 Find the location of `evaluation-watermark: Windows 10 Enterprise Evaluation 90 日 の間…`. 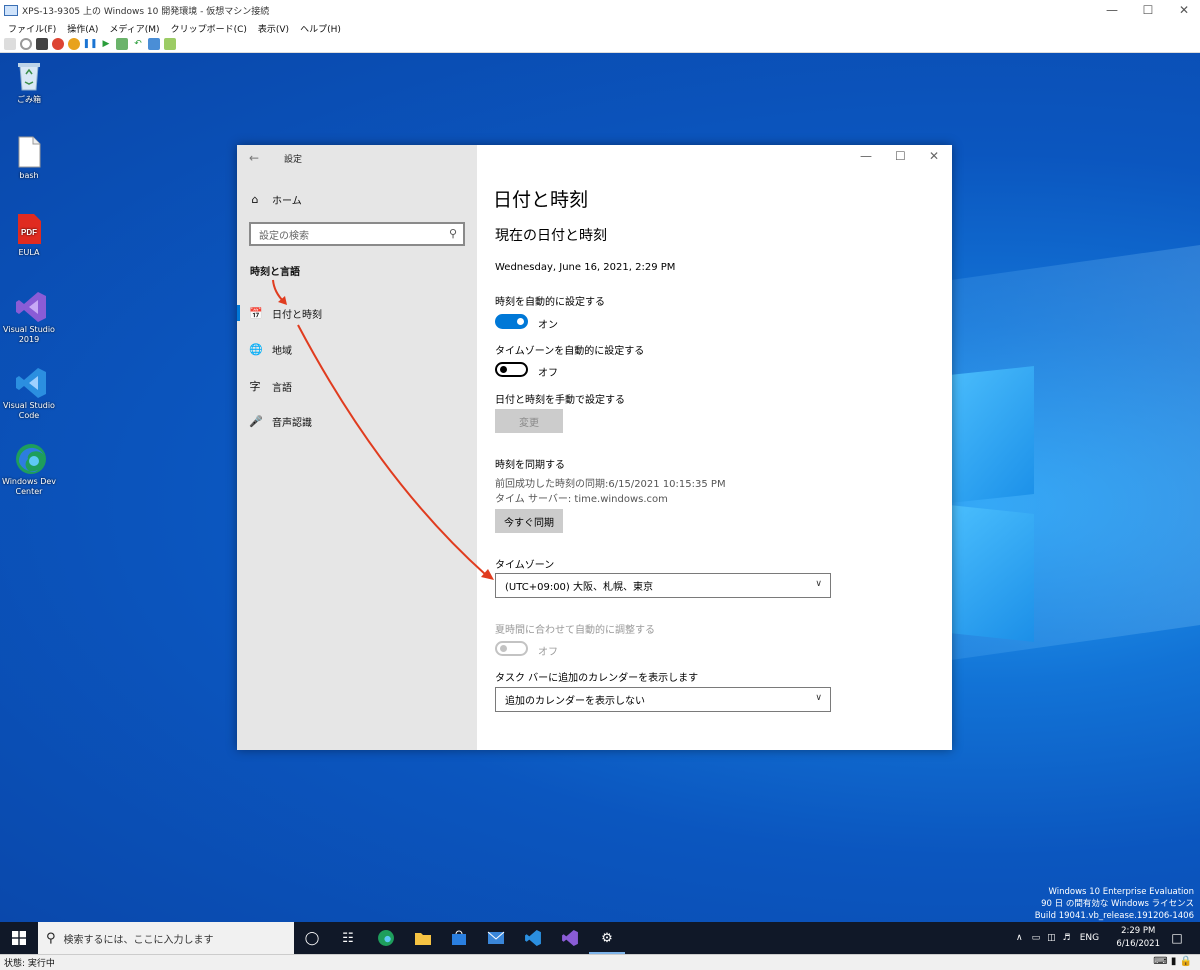

evaluation-watermark: Windows 10 Enterprise Evaluation 90 日 の間… is located at coordinates (1114, 904).